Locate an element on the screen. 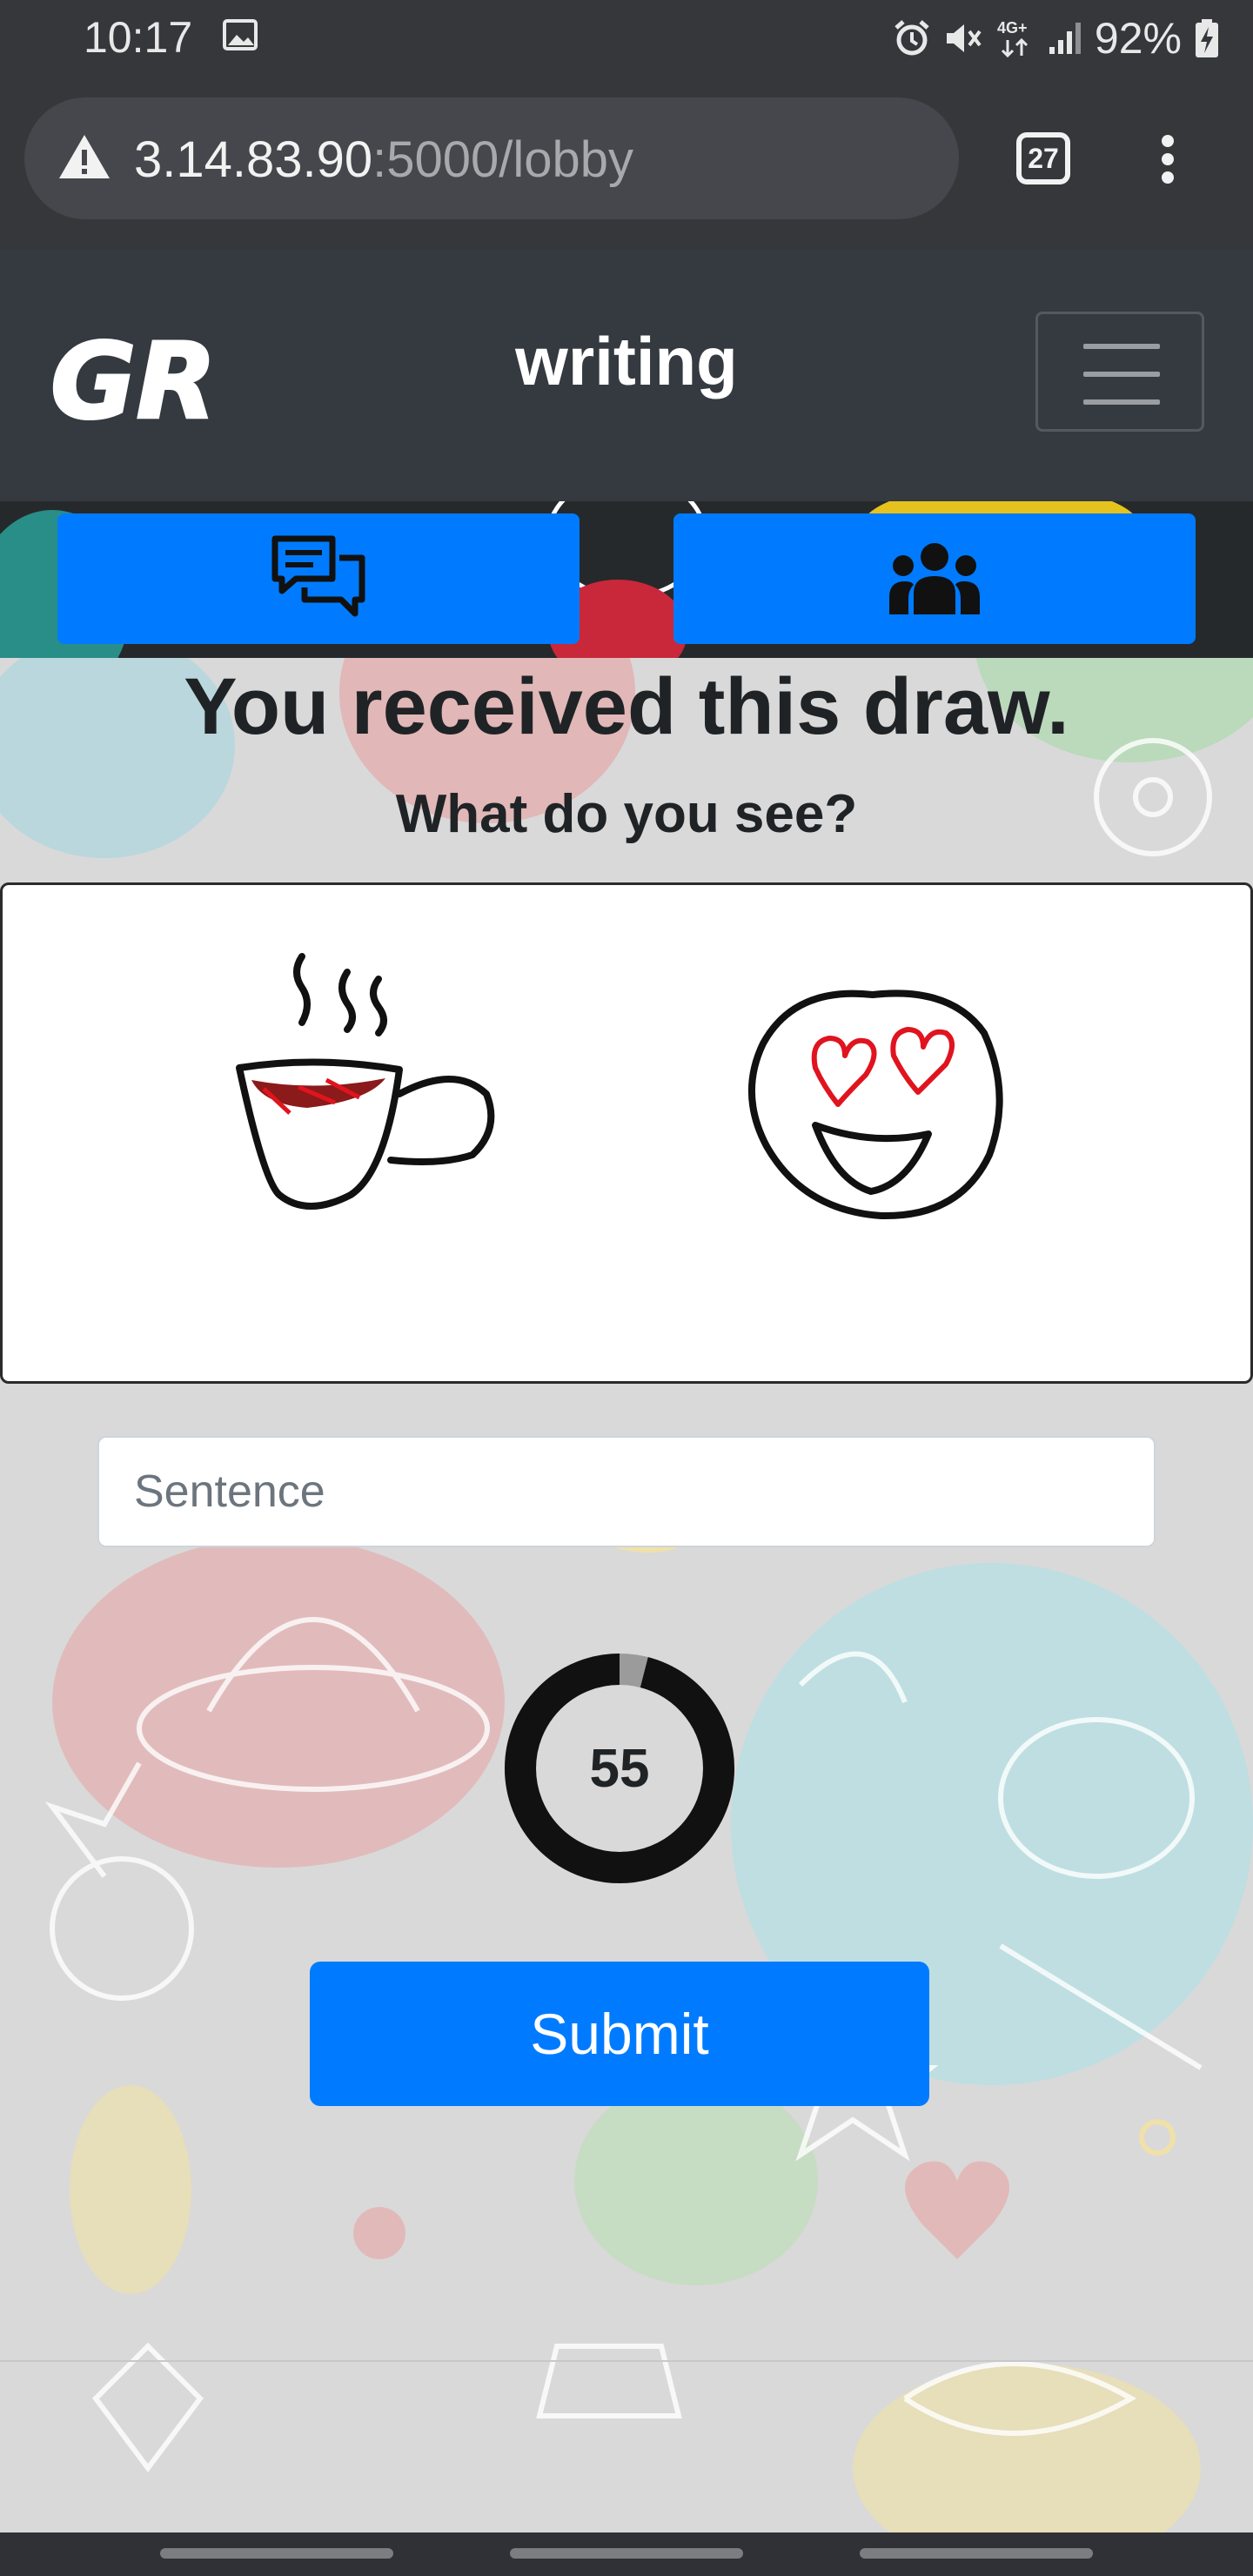 This screenshot has width=1253, height=2576. chat-button is located at coordinates (318, 578).